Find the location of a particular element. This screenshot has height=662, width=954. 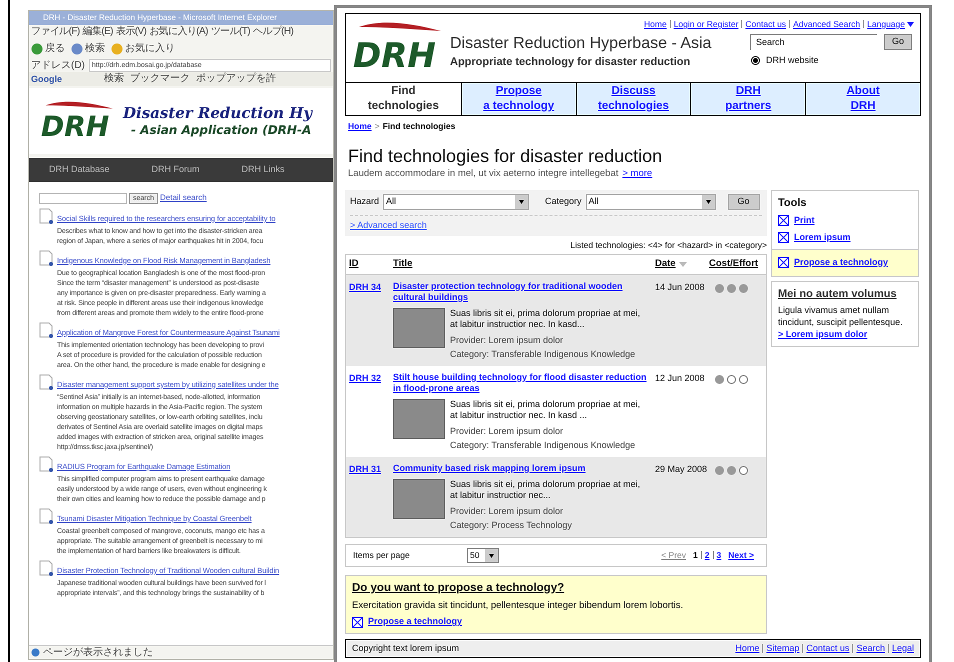

aside-heading: Mei no autem volumus is located at coordinates (838, 294).